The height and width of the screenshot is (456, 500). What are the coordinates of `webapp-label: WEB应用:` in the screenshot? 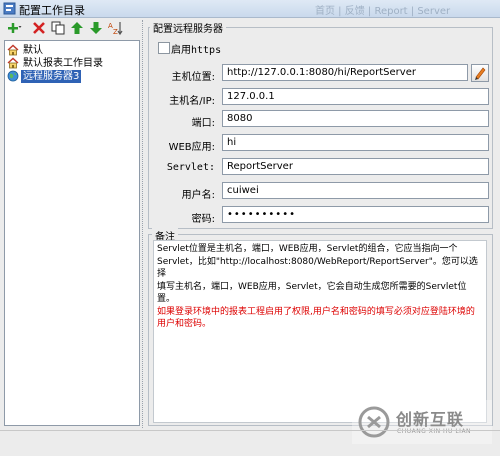 It's located at (191, 147).